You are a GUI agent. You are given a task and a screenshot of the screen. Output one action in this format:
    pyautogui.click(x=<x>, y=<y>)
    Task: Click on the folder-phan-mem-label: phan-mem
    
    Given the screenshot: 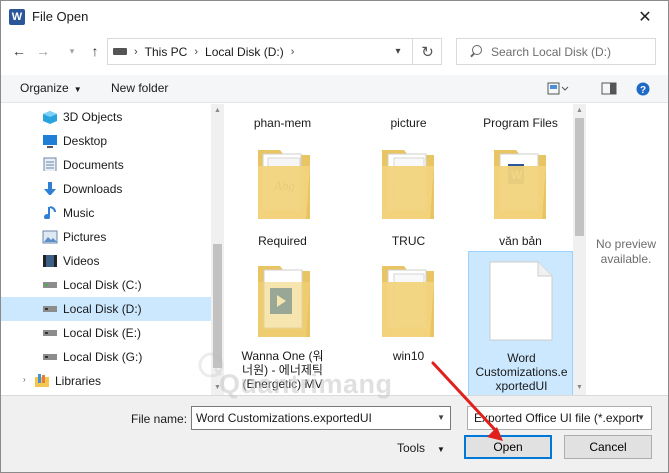 What is the action you would take?
    pyautogui.click(x=282, y=123)
    